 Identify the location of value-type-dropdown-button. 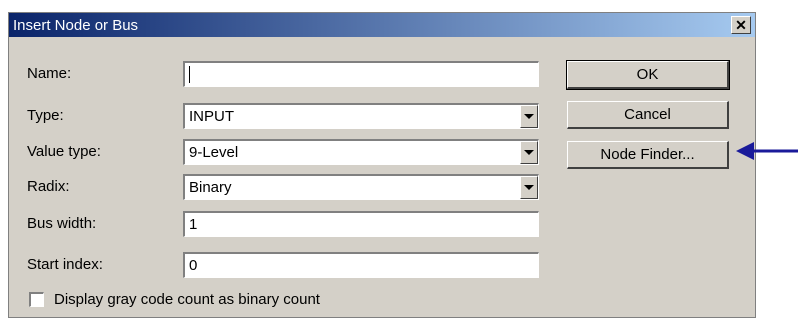
(529, 152).